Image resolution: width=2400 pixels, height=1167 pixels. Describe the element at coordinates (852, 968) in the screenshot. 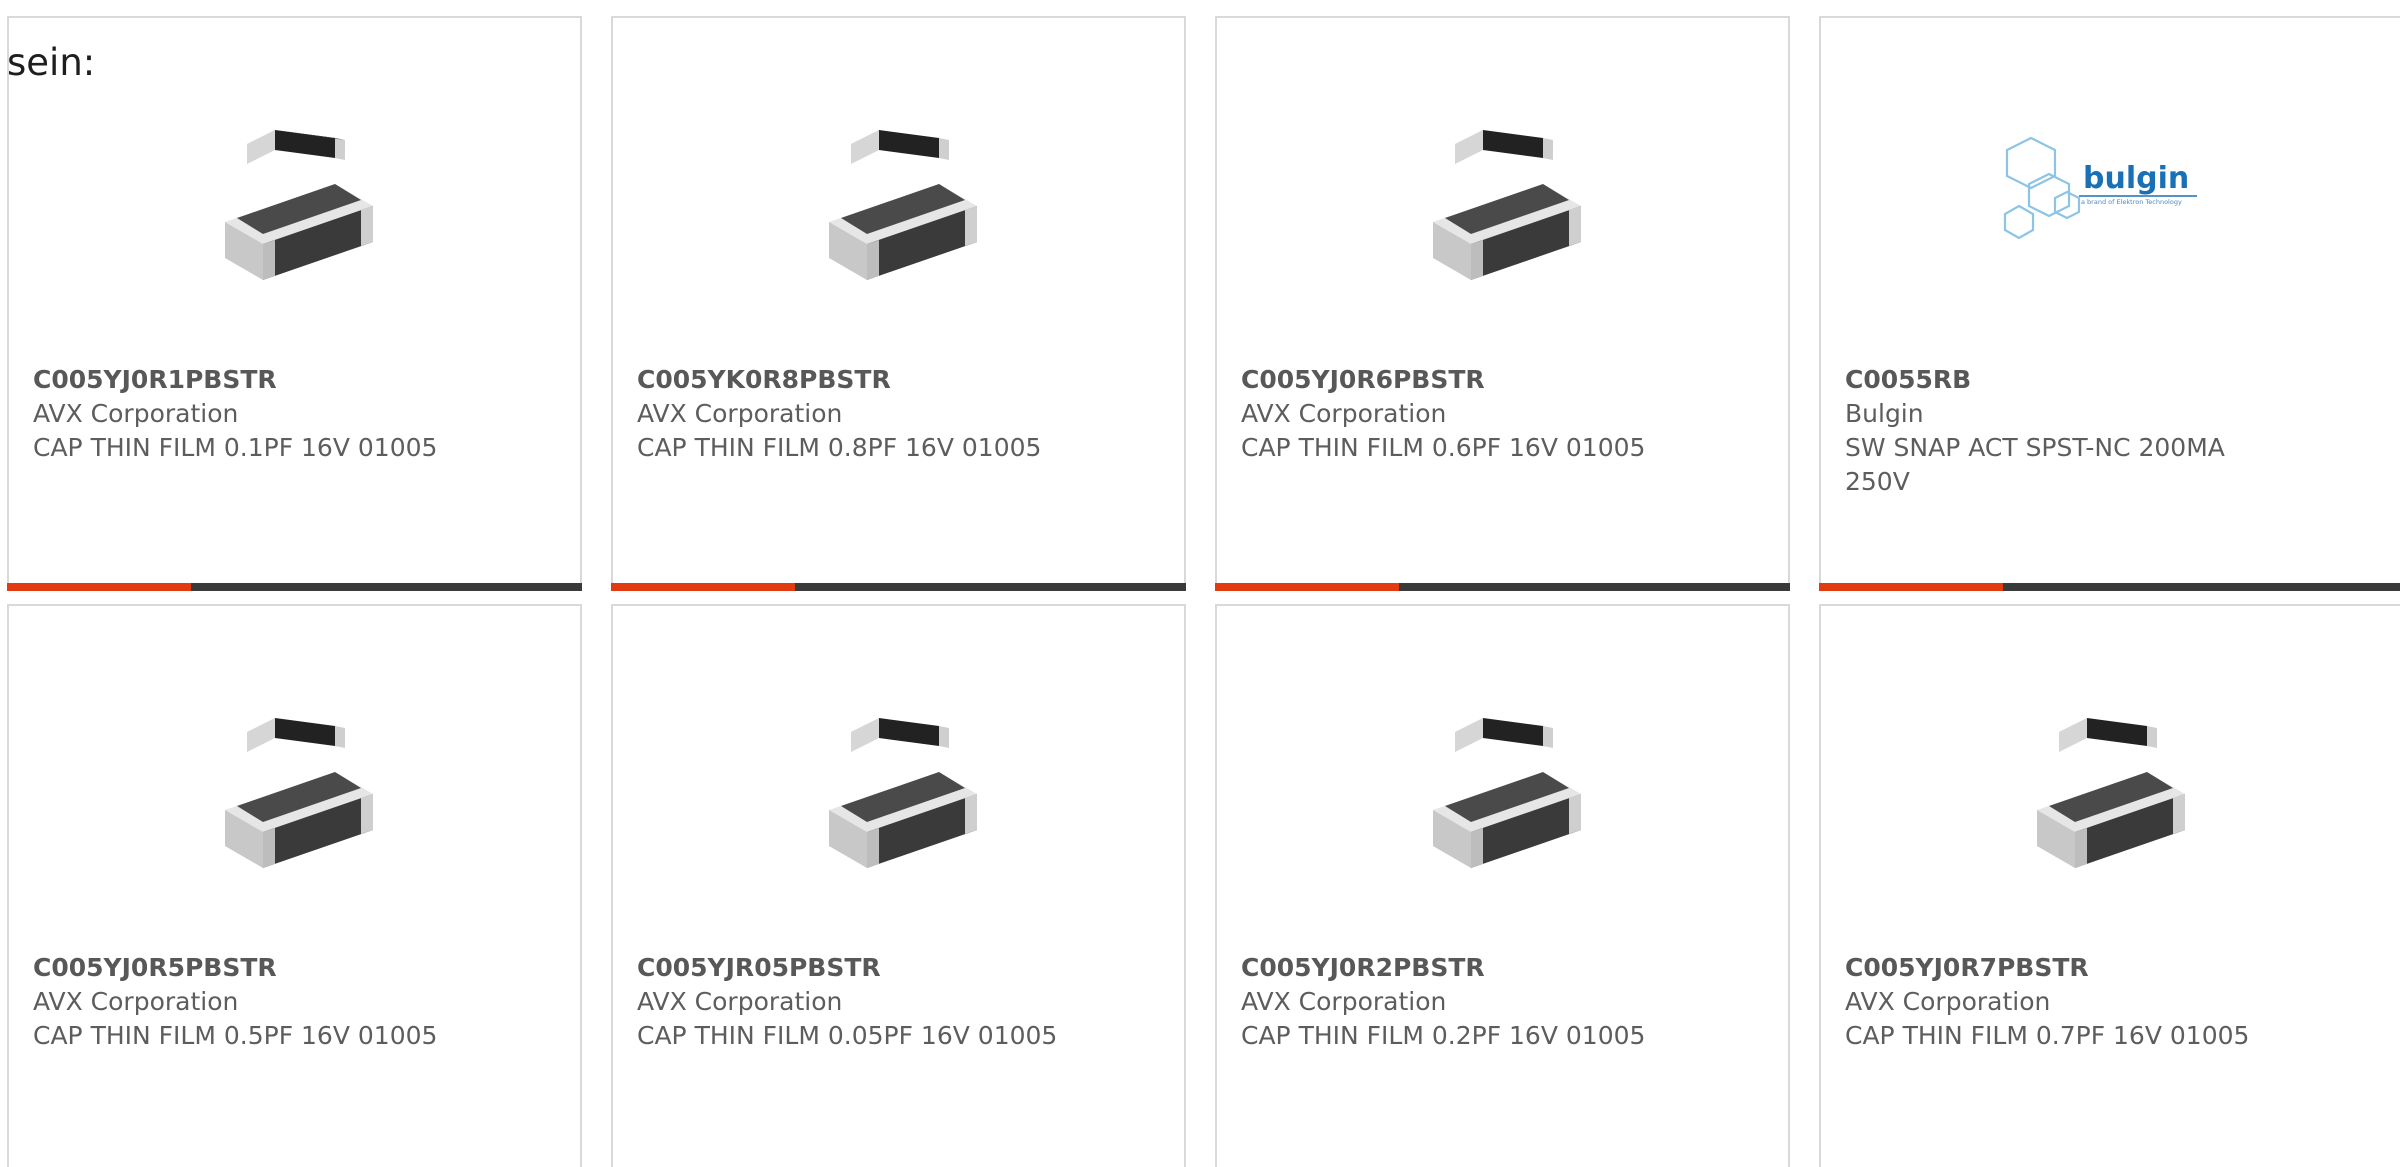

I see `part-number: C005YJR05PBSTR` at that location.